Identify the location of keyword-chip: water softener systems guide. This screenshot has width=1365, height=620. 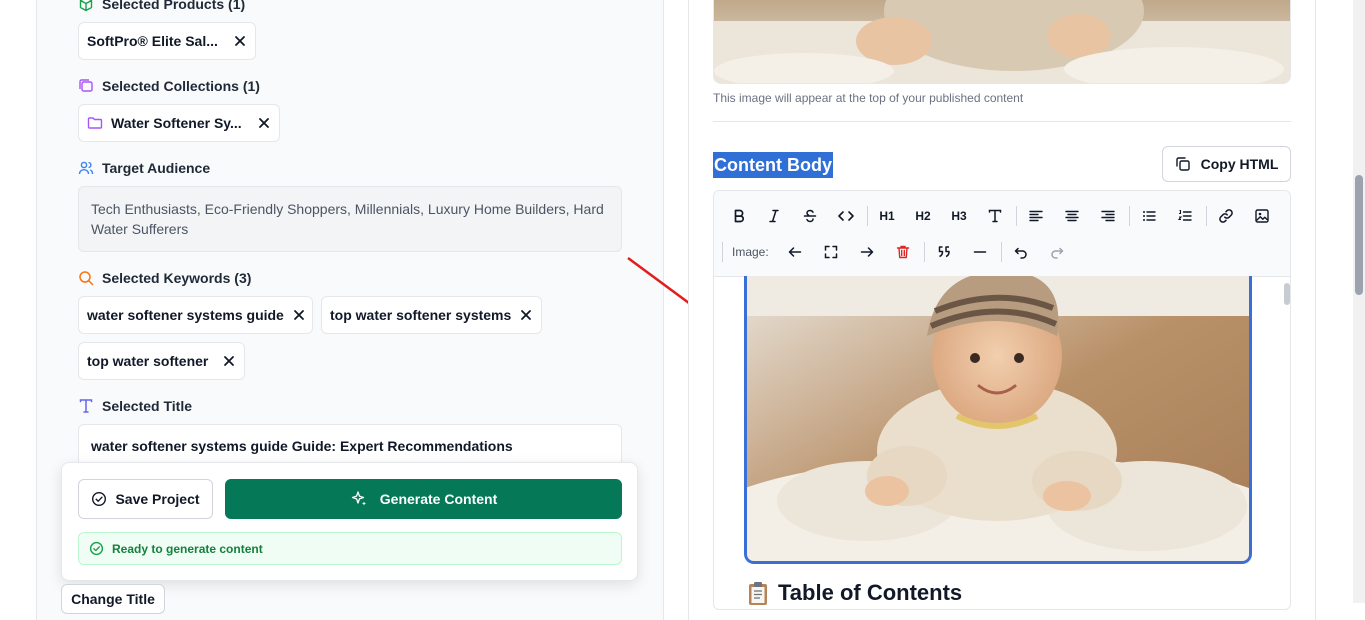
(195, 315).